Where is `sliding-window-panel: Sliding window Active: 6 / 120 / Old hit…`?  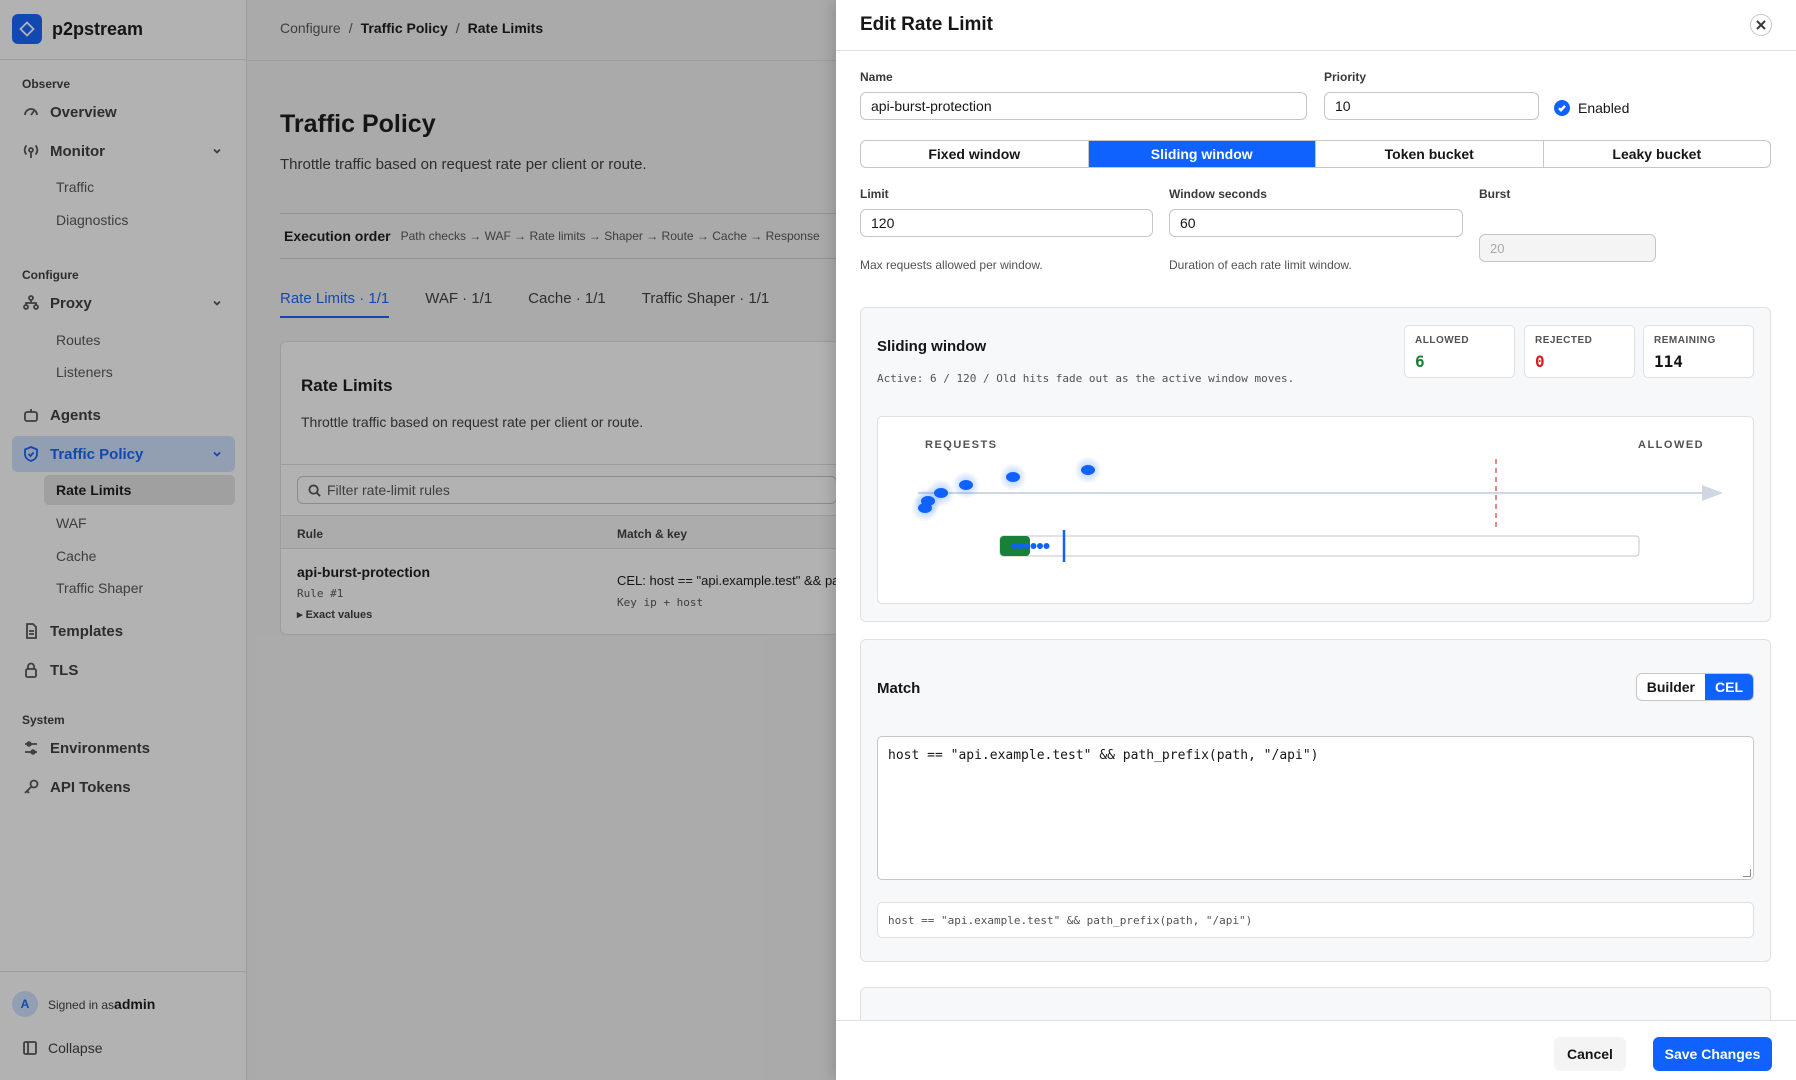
sliding-window-panel: Sliding window Active: 6 / 120 / Old hit… is located at coordinates (1315, 464).